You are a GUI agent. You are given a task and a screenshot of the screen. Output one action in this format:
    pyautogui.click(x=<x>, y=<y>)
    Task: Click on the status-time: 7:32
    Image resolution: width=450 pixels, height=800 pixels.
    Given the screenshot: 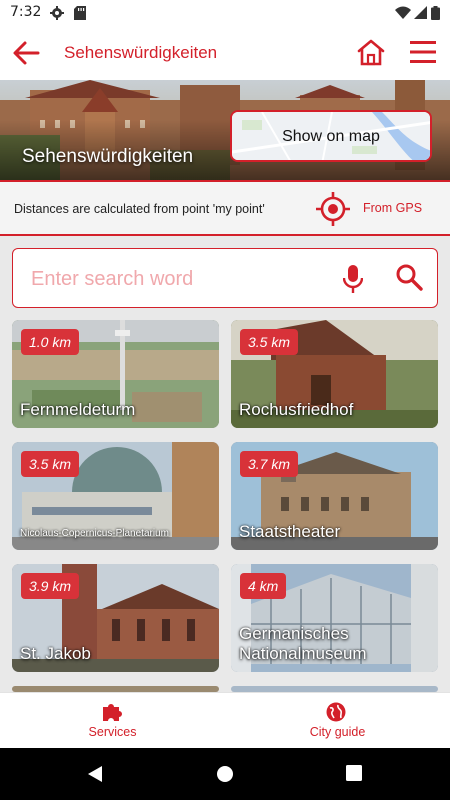 What is the action you would take?
    pyautogui.click(x=26, y=12)
    